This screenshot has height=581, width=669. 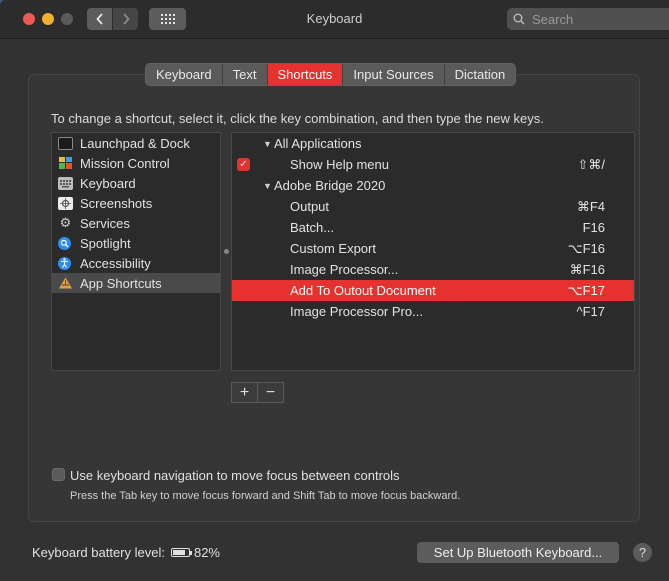 What do you see at coordinates (184, 74) in the screenshot?
I see `tab-keyboard: Keyboard` at bounding box center [184, 74].